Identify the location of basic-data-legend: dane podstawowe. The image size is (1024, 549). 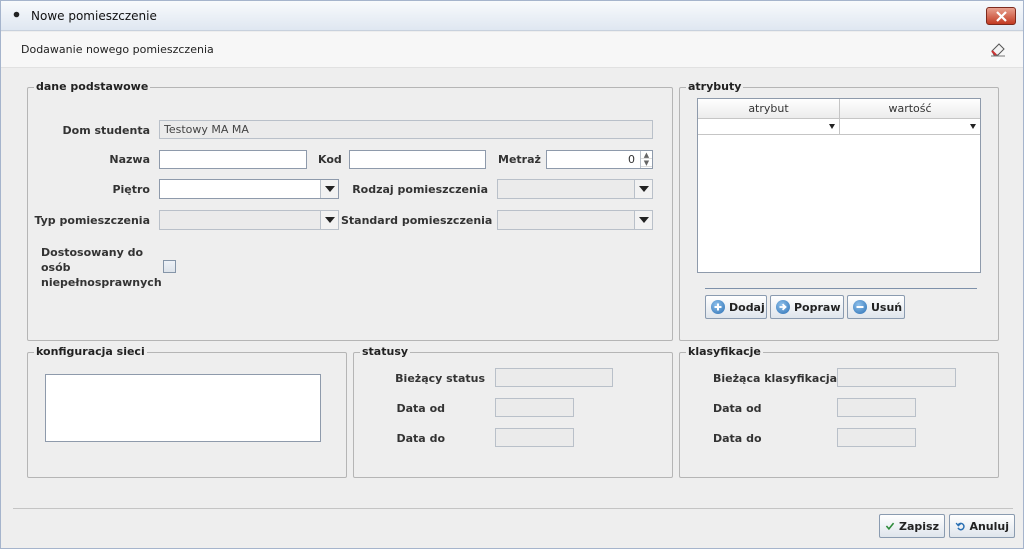
(92, 87).